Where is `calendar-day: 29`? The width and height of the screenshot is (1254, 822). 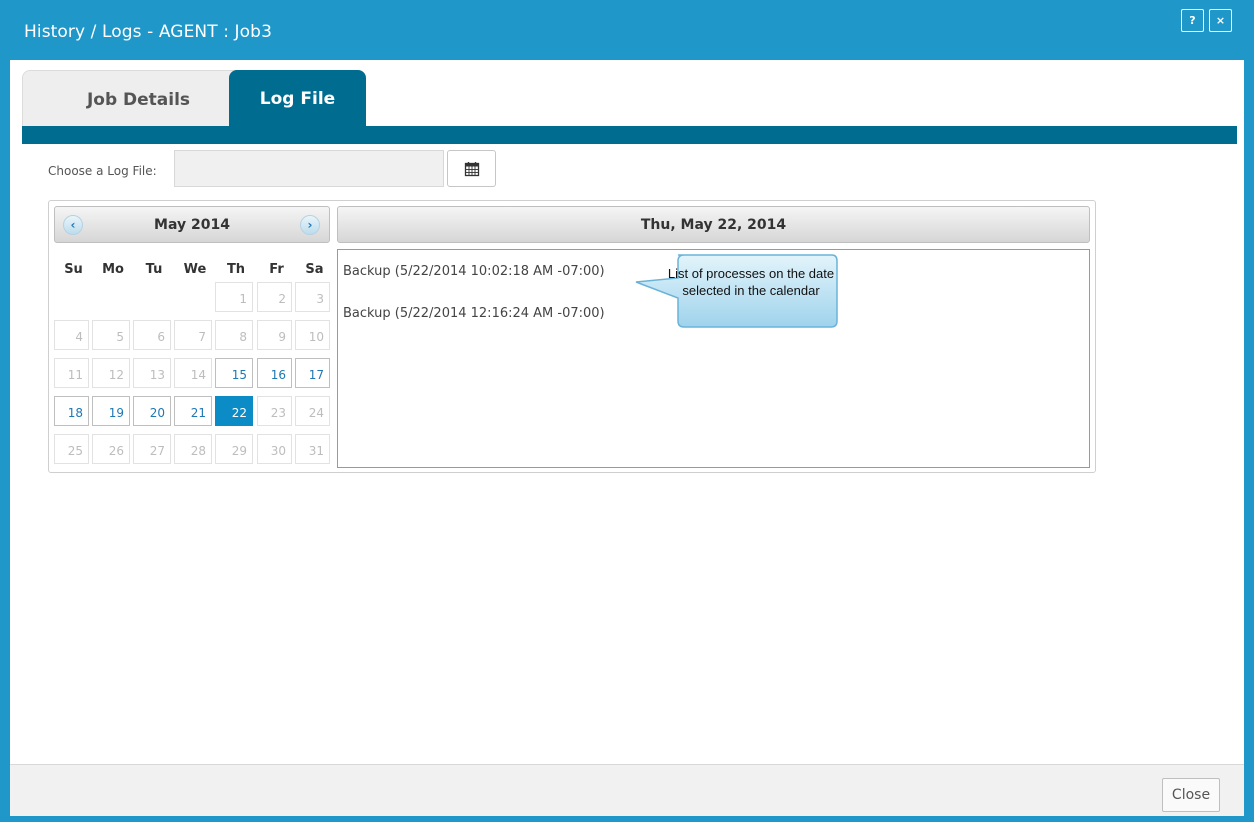 calendar-day: 29 is located at coordinates (234, 449).